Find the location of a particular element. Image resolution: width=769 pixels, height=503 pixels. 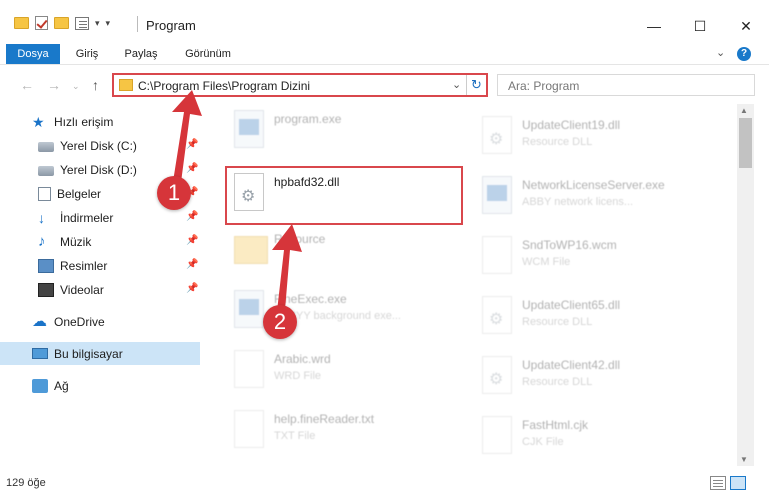

refresh-icon: ↻ is located at coordinates (476, 85).